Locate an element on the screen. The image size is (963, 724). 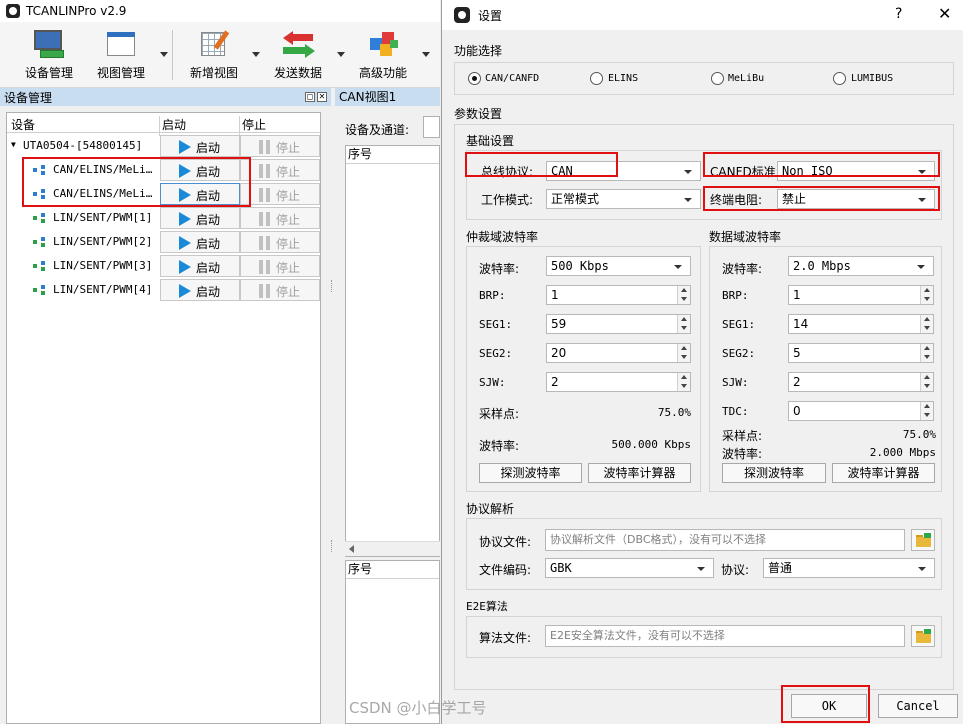
radio-can-canfd is located at coordinates (474, 78).